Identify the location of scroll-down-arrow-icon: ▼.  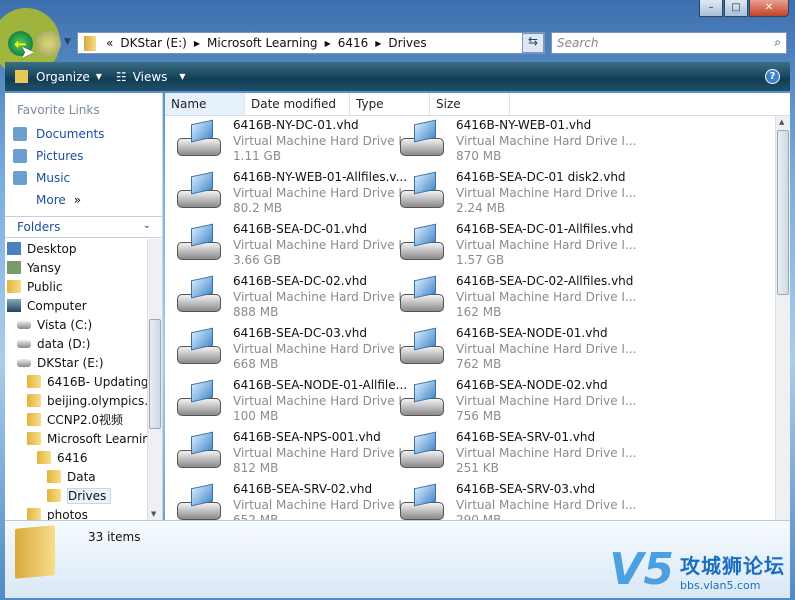
(153, 514).